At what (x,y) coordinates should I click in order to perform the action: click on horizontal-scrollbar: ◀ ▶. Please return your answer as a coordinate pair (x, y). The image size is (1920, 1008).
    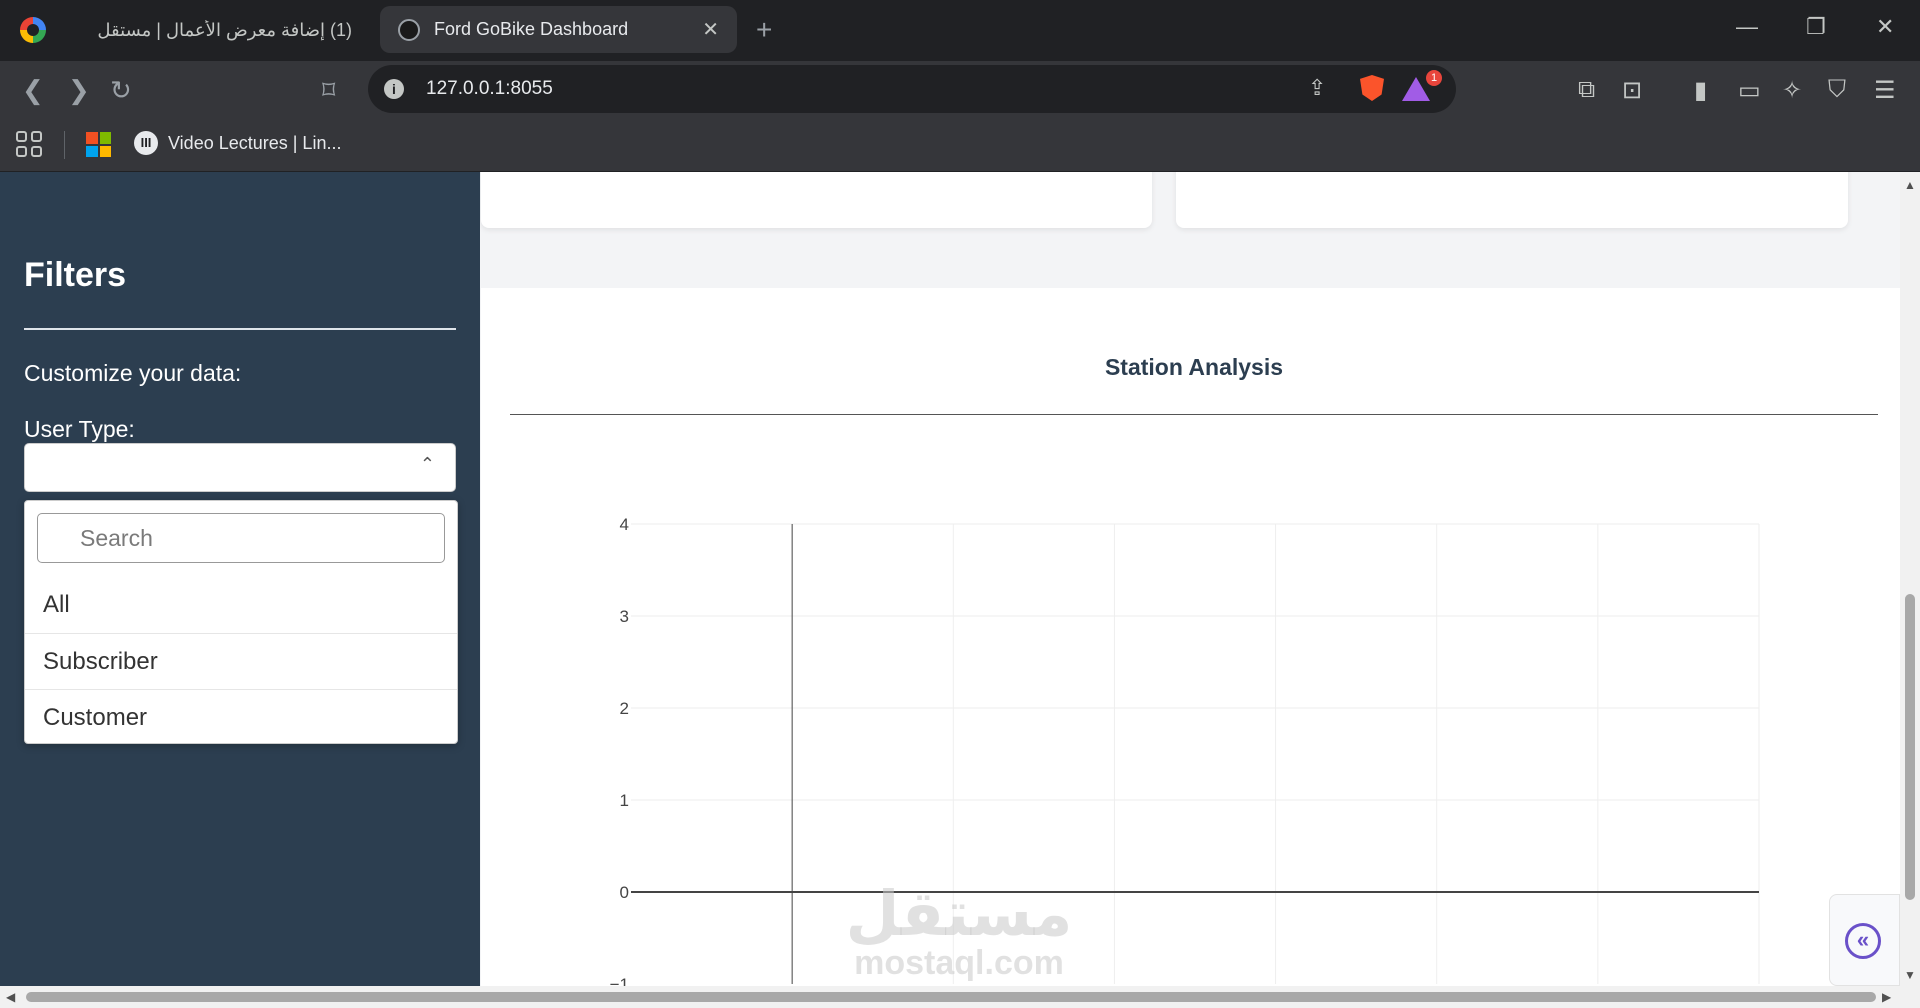
    Looking at the image, I should click on (960, 997).